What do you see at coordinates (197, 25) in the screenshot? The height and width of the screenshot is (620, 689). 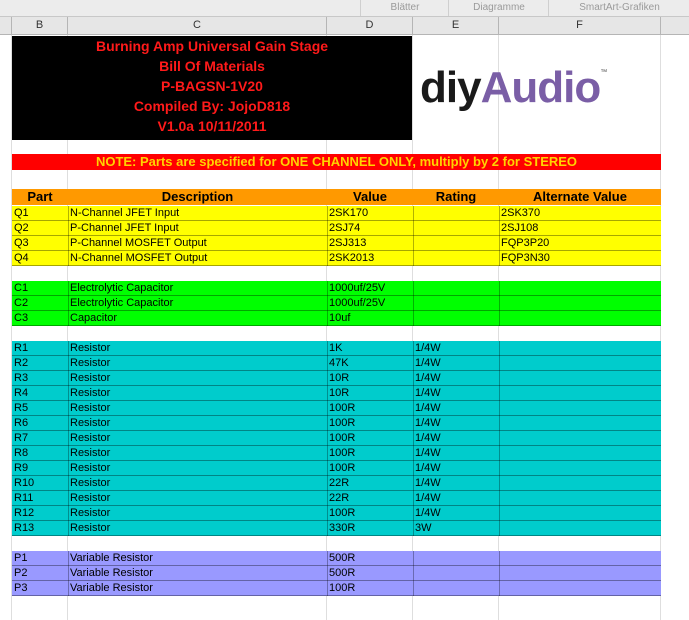 I see `column-header-c: C` at bounding box center [197, 25].